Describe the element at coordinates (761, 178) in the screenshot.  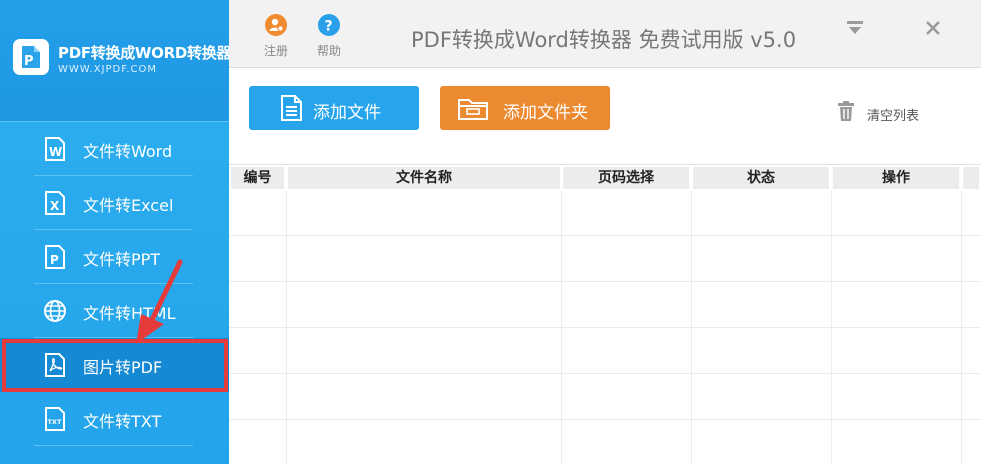
I see `column-header-status: 状态` at that location.